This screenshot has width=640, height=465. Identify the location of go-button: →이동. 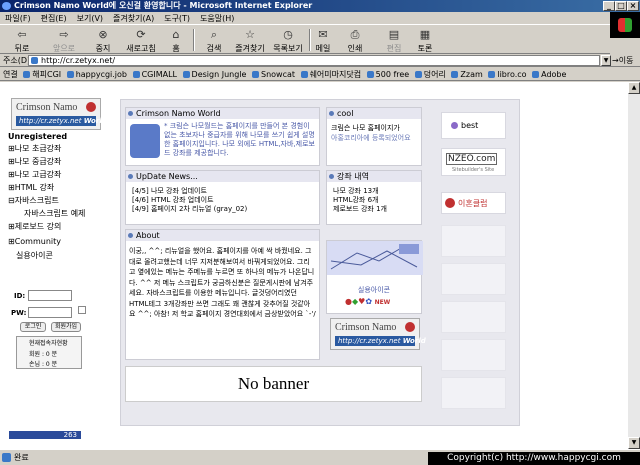
(622, 60).